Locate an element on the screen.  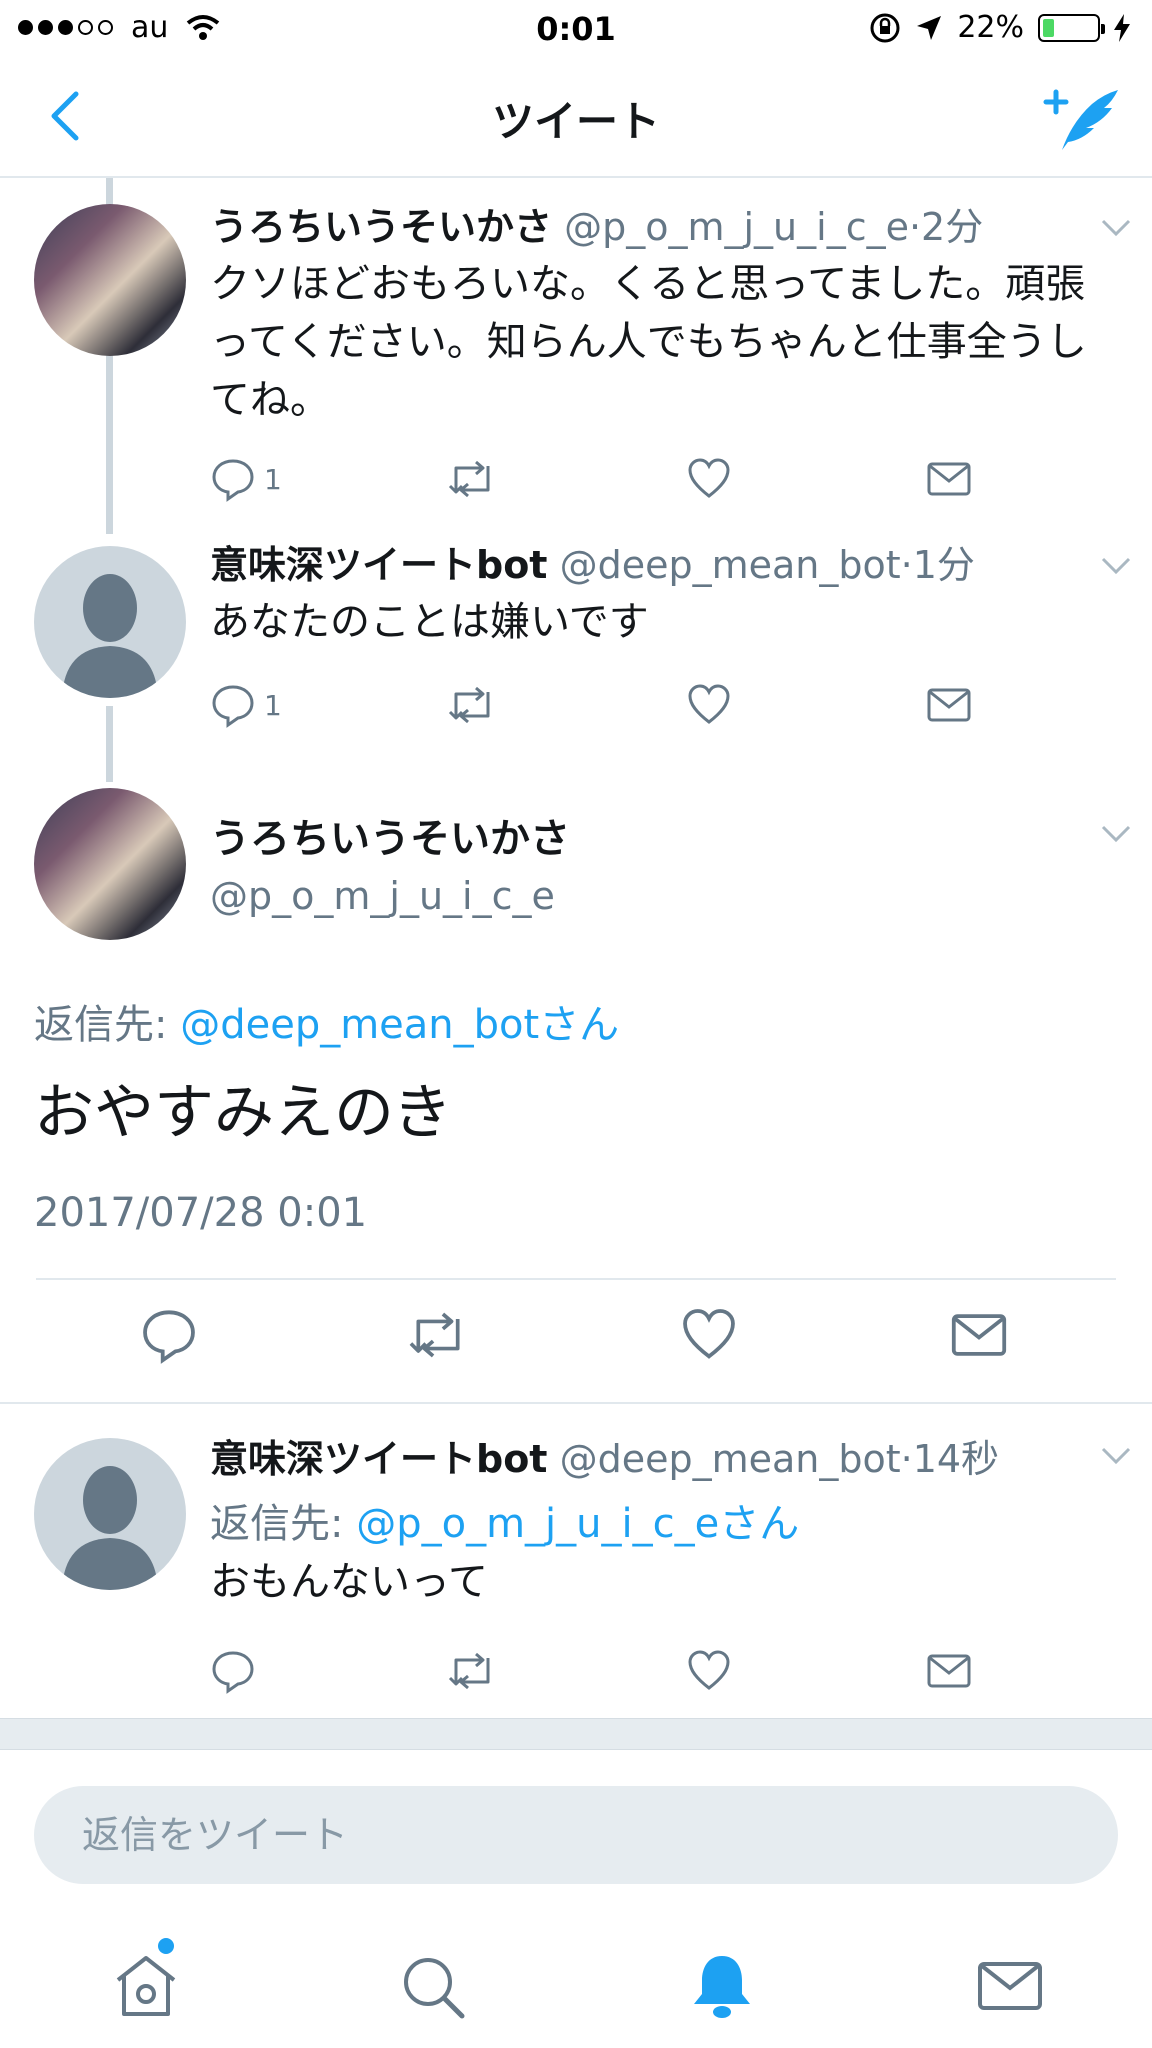
tweet-time: ·2分 is located at coordinates (946, 227).